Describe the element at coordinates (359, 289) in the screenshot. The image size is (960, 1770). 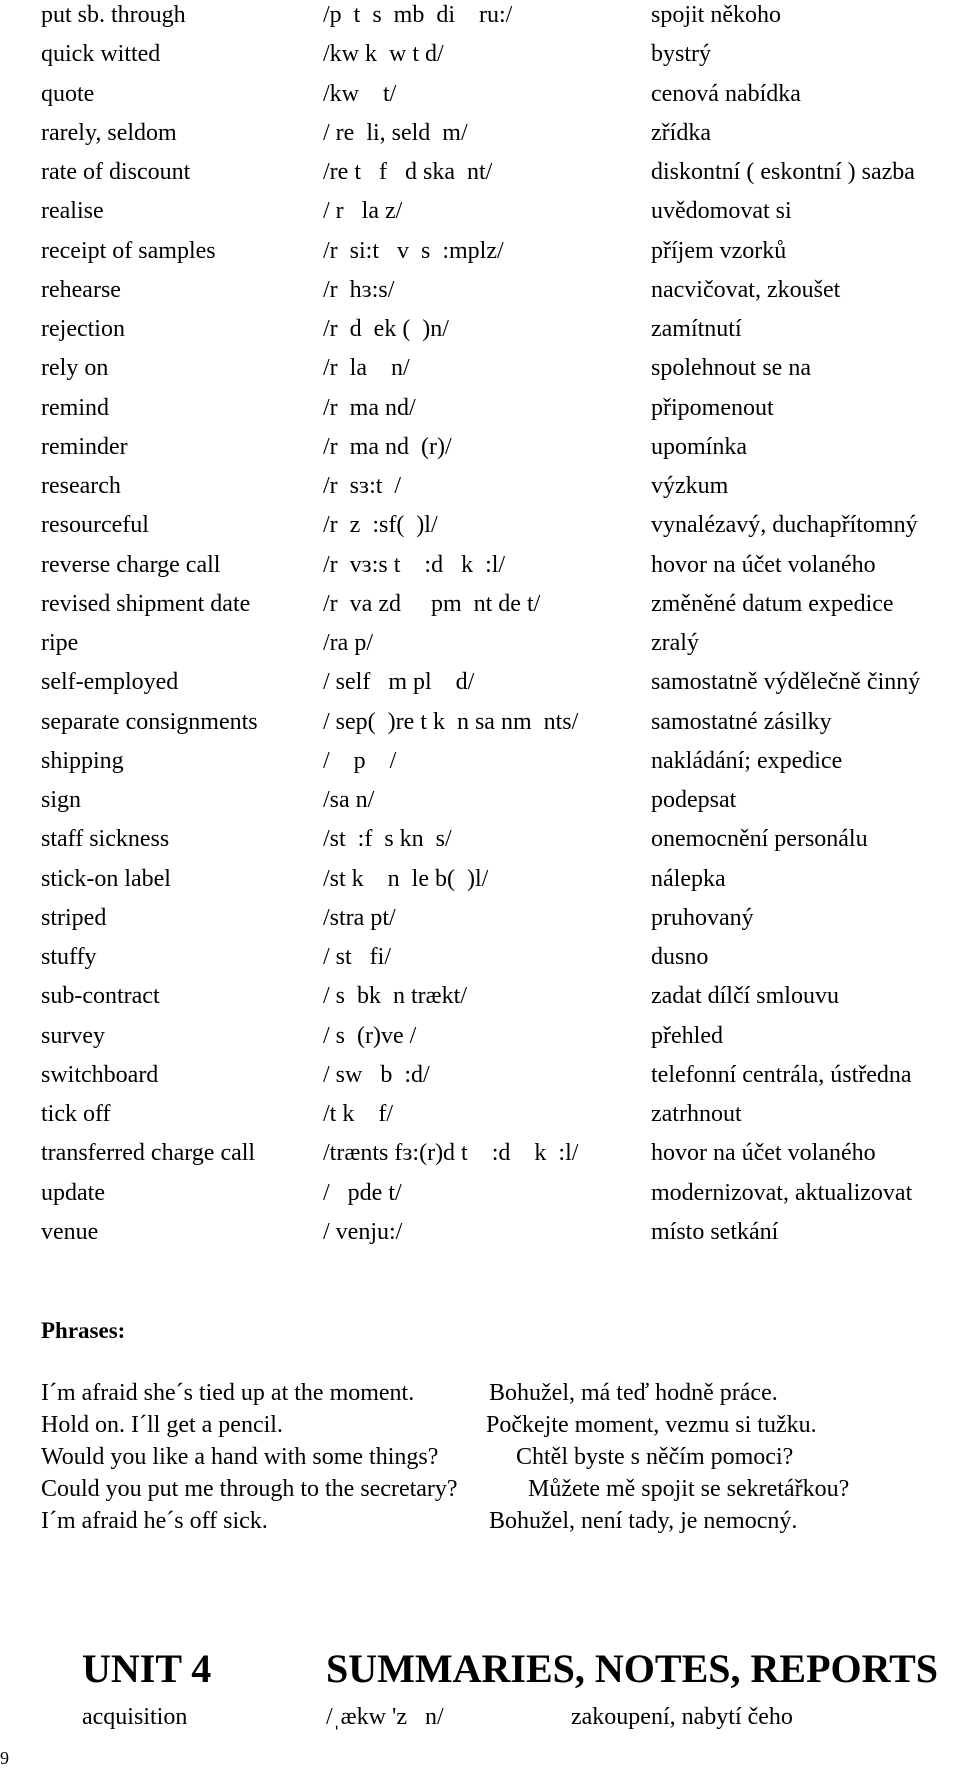
I see `vocab-pronunciation: /r hɜ:s/` at that location.